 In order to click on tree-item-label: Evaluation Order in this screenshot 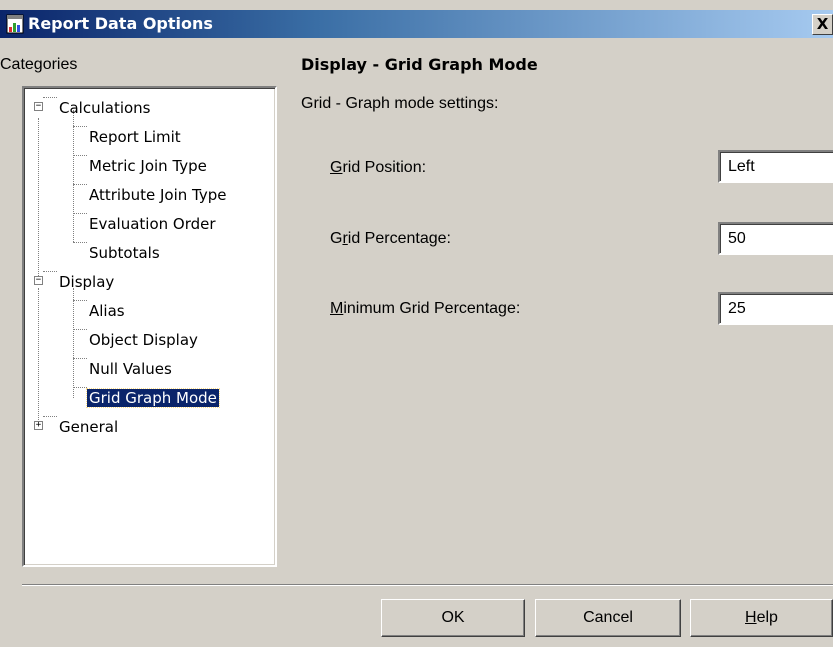, I will do `click(152, 224)`.